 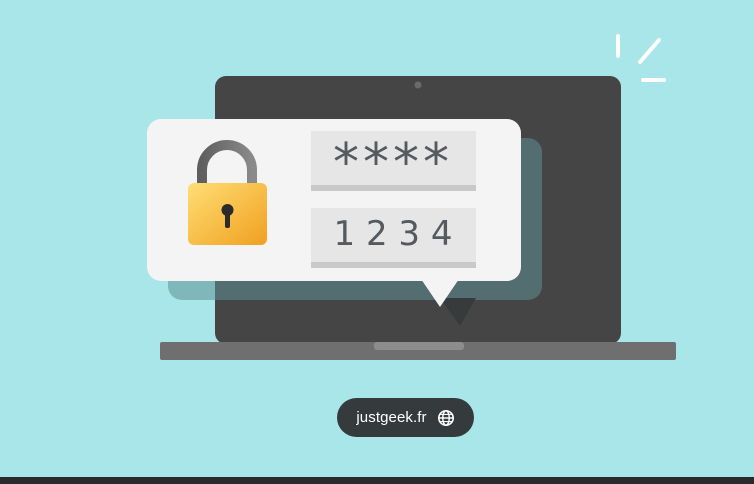 I want to click on bottom-bar, so click(x=377, y=480).